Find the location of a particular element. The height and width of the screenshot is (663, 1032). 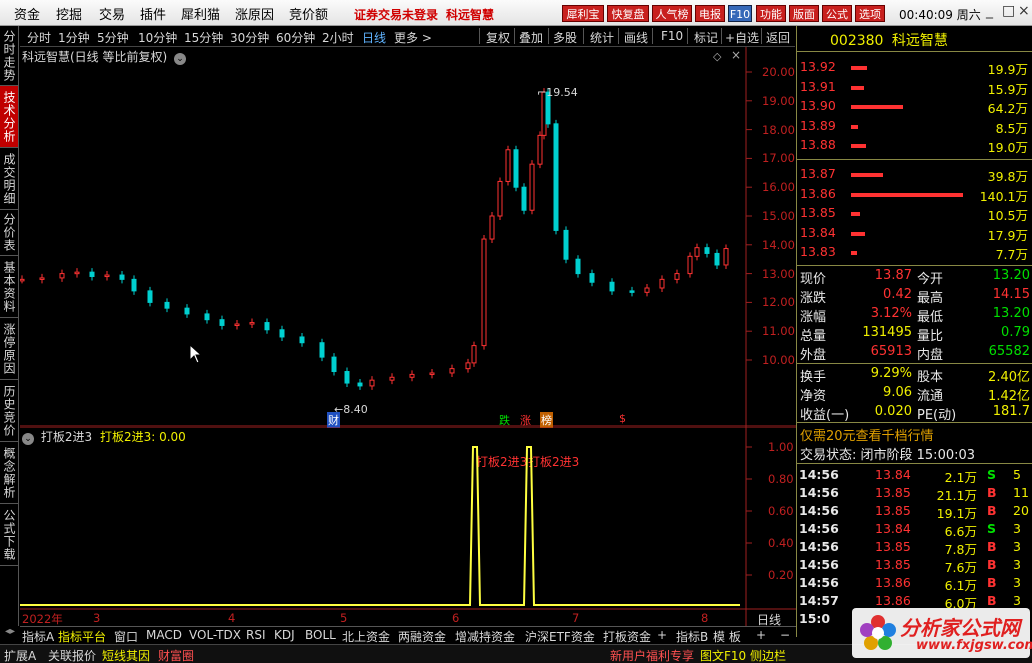

indicator-tab: VOL-TDX is located at coordinates (215, 635).